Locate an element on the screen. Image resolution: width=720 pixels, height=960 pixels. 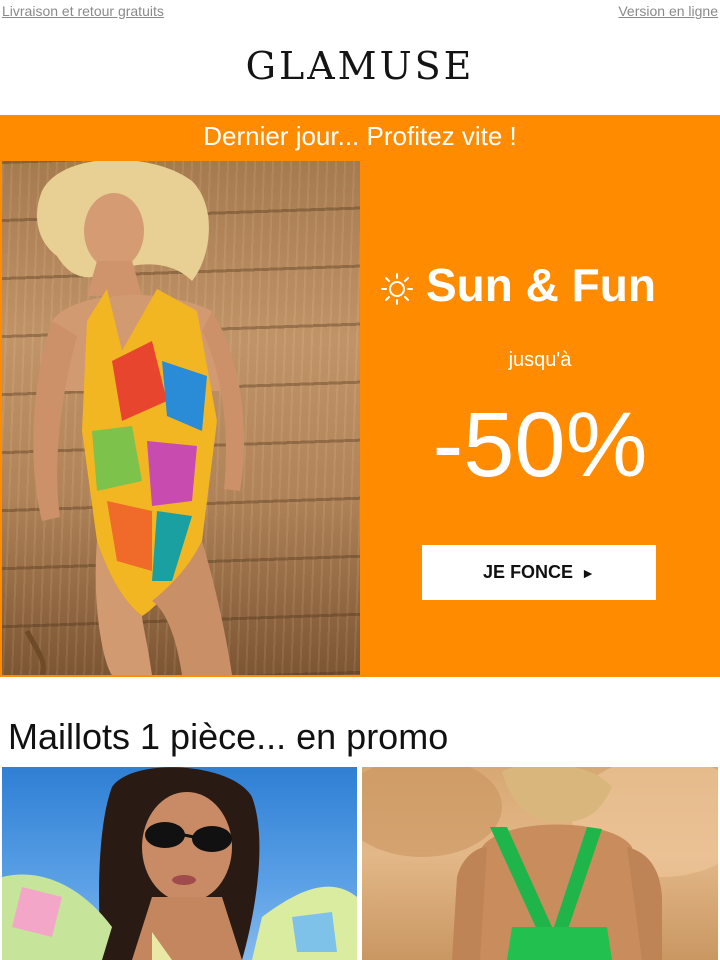
play-arrow-icon: ► is located at coordinates (588, 572).